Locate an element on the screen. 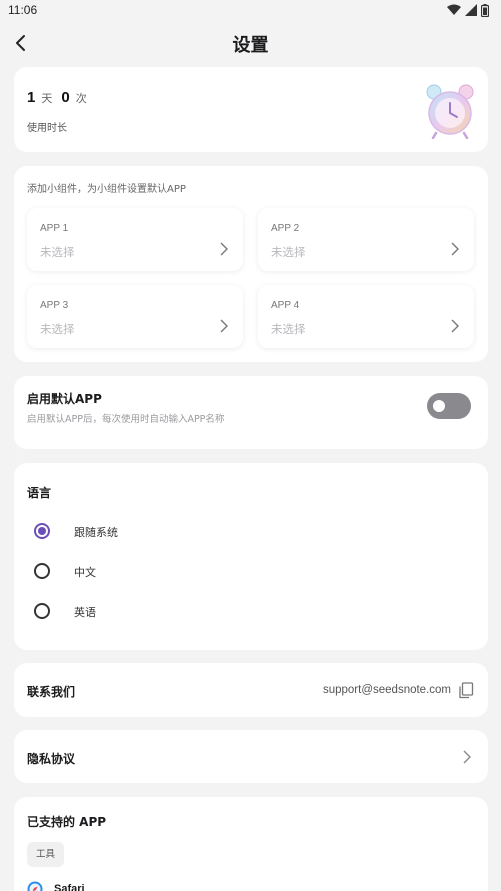 The height and width of the screenshot is (891, 501). wifi-icon is located at coordinates (454, 9).